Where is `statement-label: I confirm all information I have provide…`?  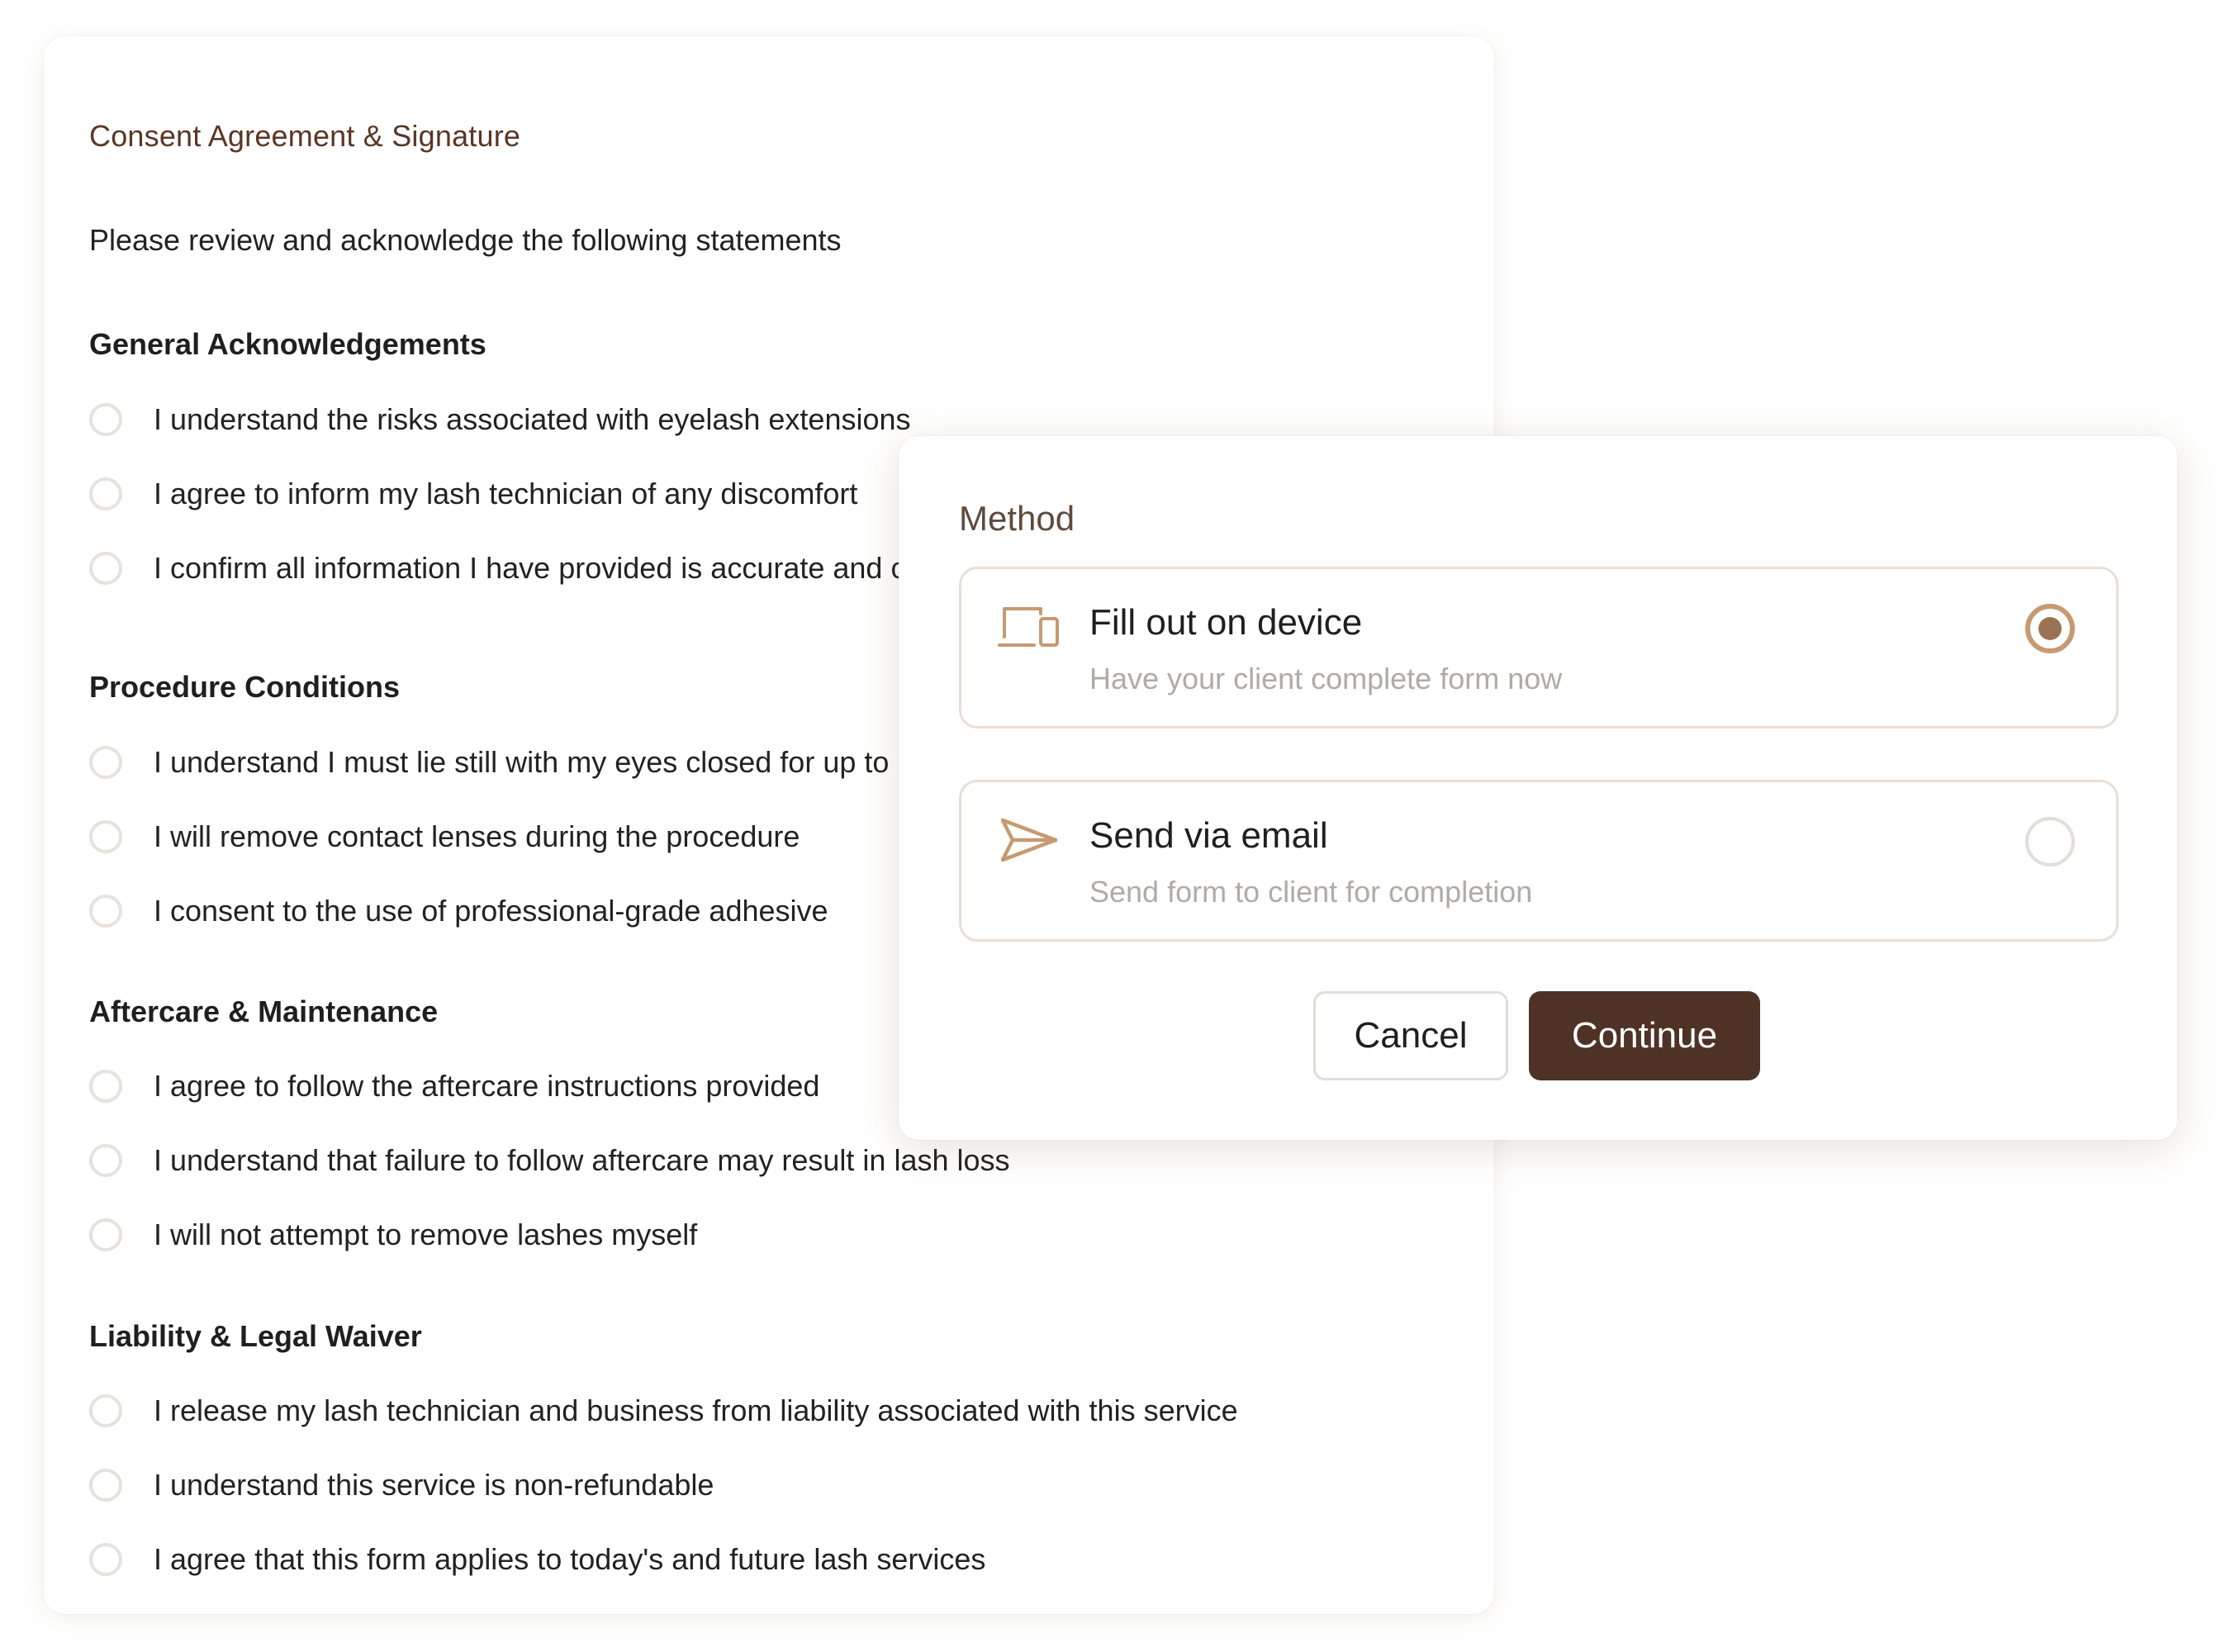
statement-label: I confirm all information I have provide… is located at coordinates (583, 568).